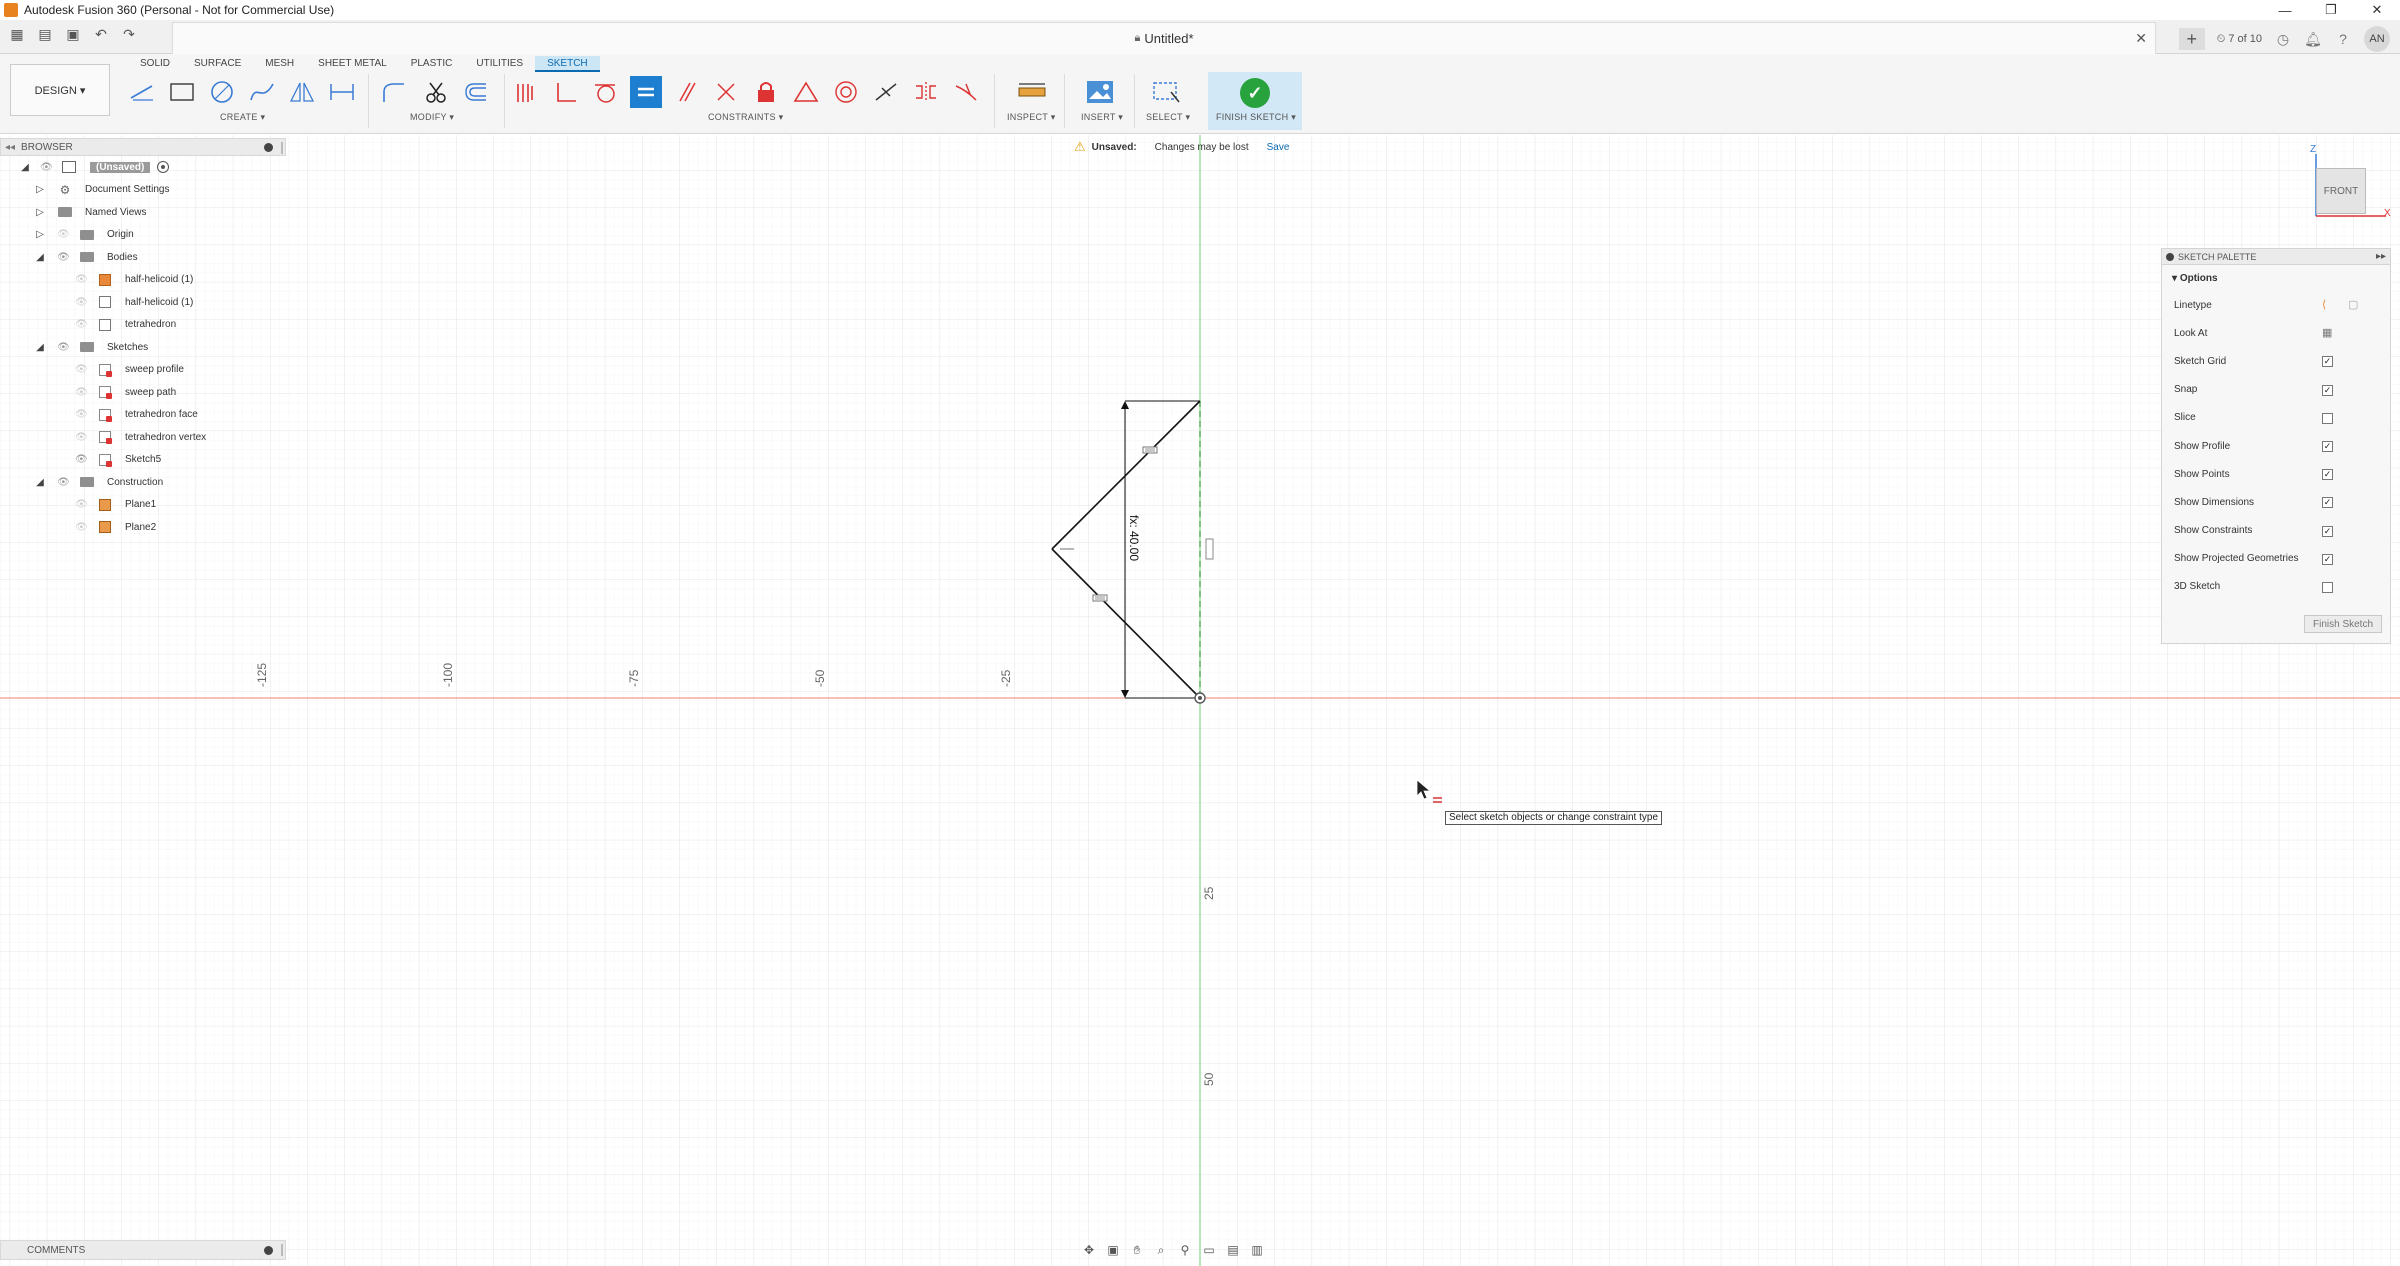  Describe the element at coordinates (143, 437) in the screenshot. I see `browser-item-sketch: 👁︎ tetrahedron vertex` at that location.